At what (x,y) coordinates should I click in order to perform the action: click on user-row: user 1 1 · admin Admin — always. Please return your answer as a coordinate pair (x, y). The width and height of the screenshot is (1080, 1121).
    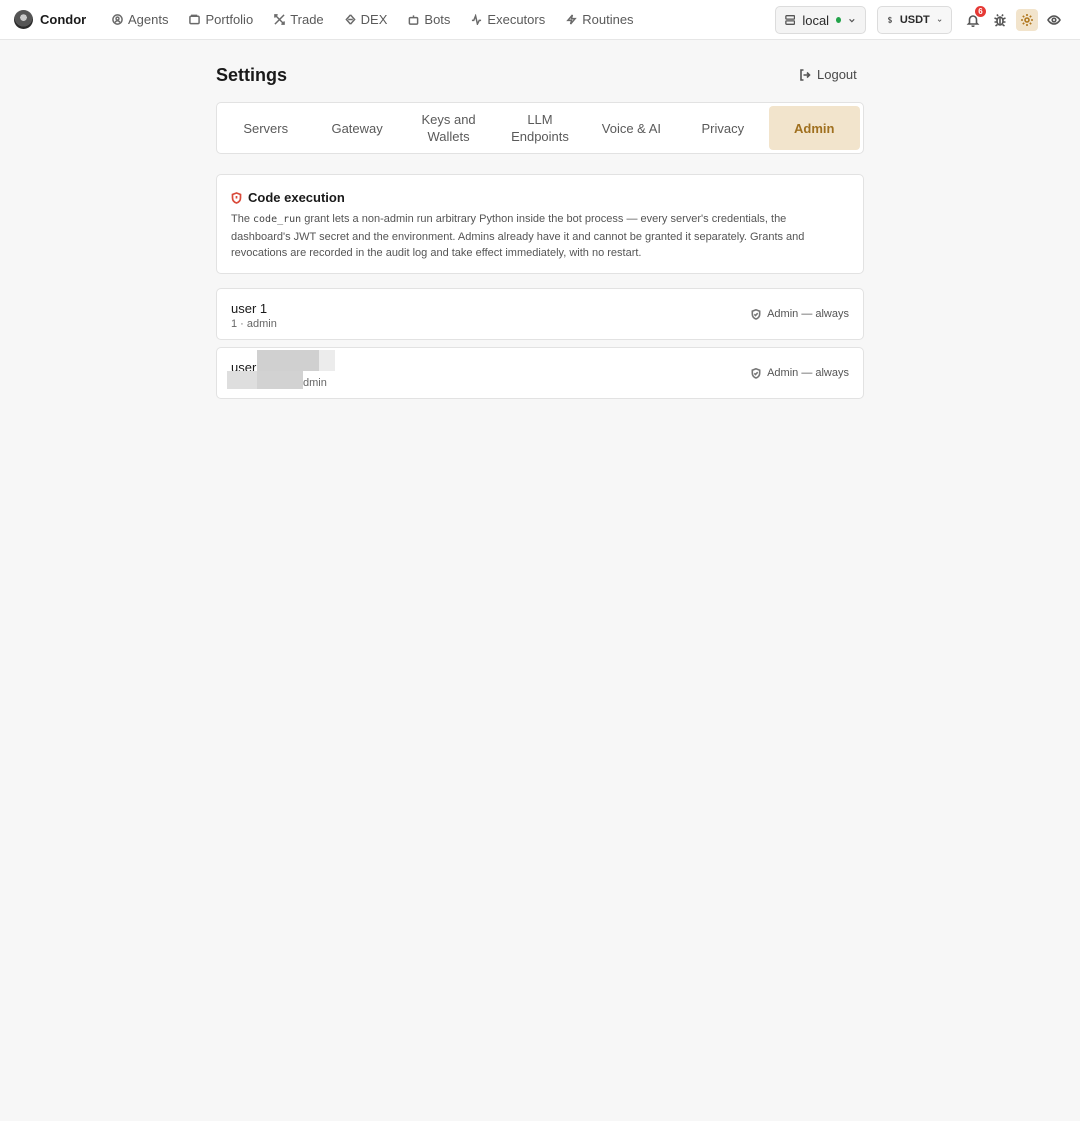
    Looking at the image, I should click on (540, 314).